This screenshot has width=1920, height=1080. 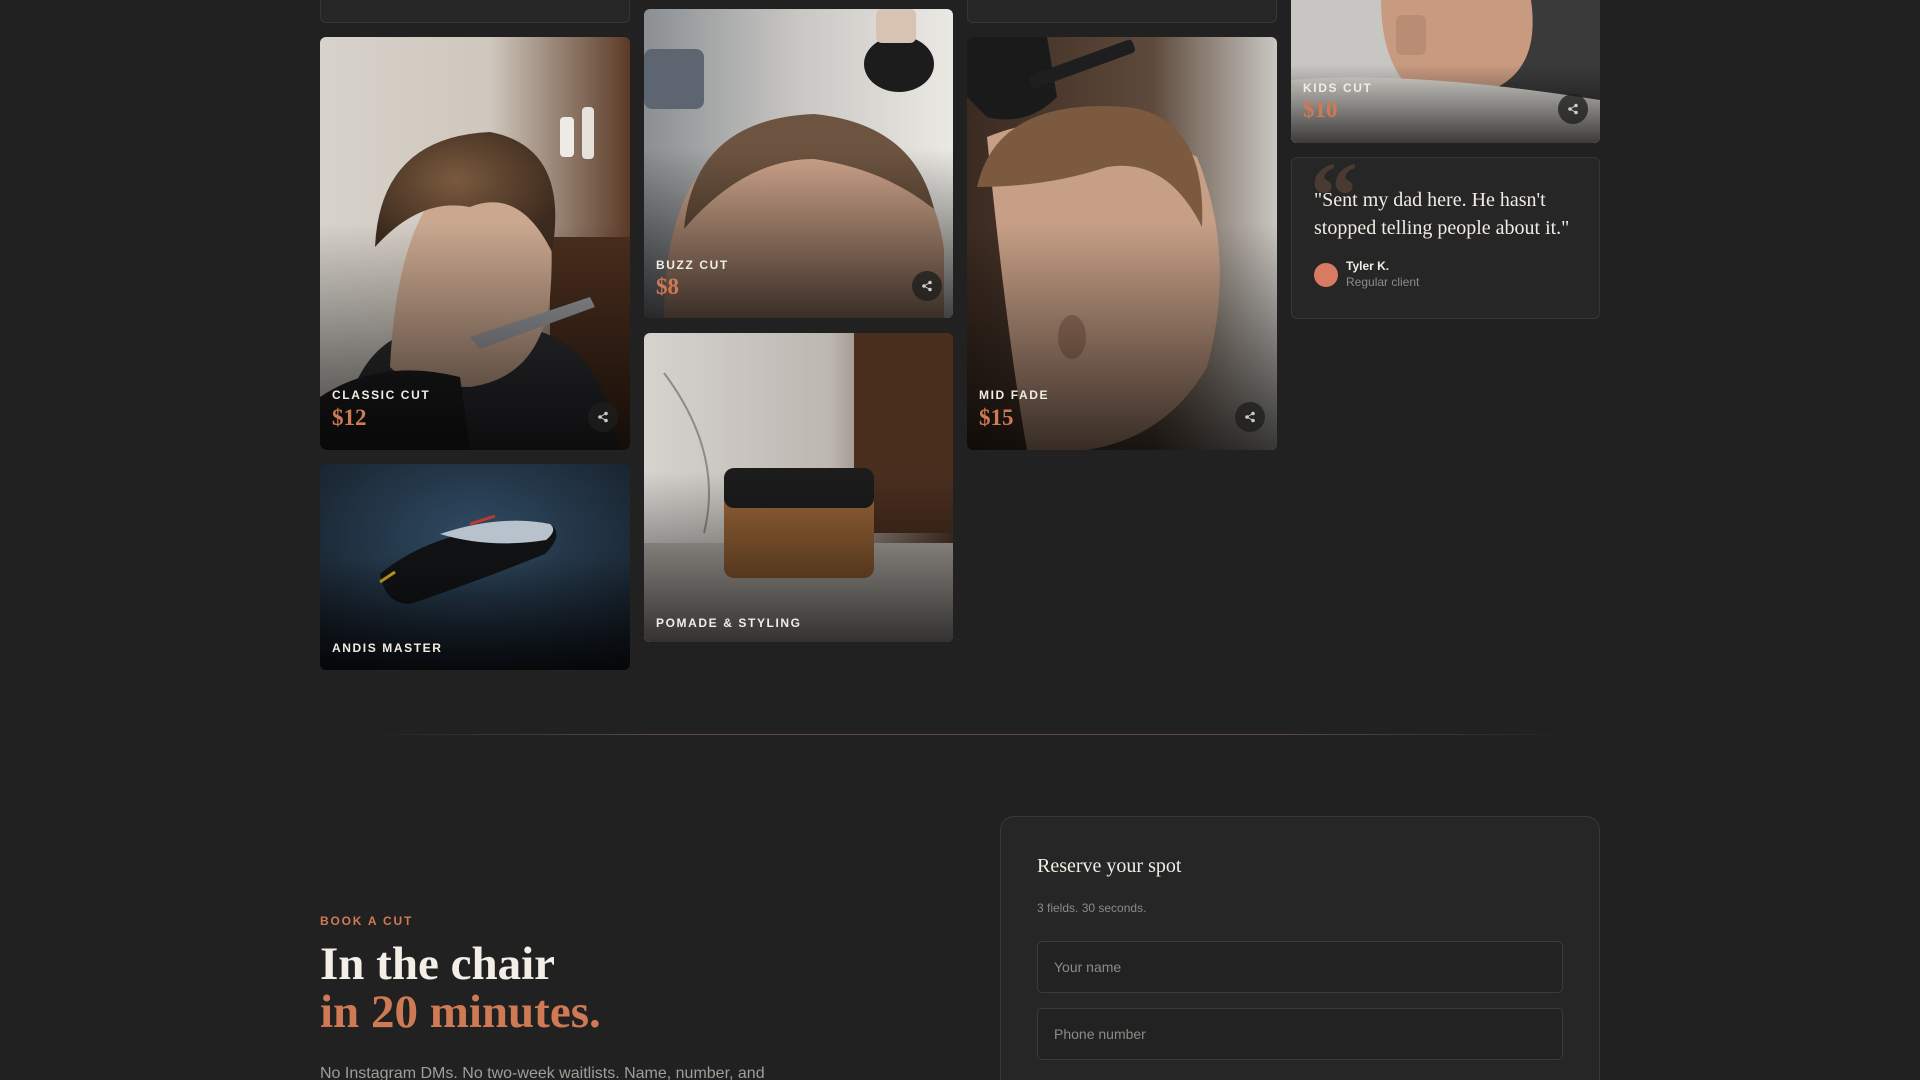 I want to click on gallery-tile-classic-cut: CLASSIC CUT $12, so click(x=475, y=243).